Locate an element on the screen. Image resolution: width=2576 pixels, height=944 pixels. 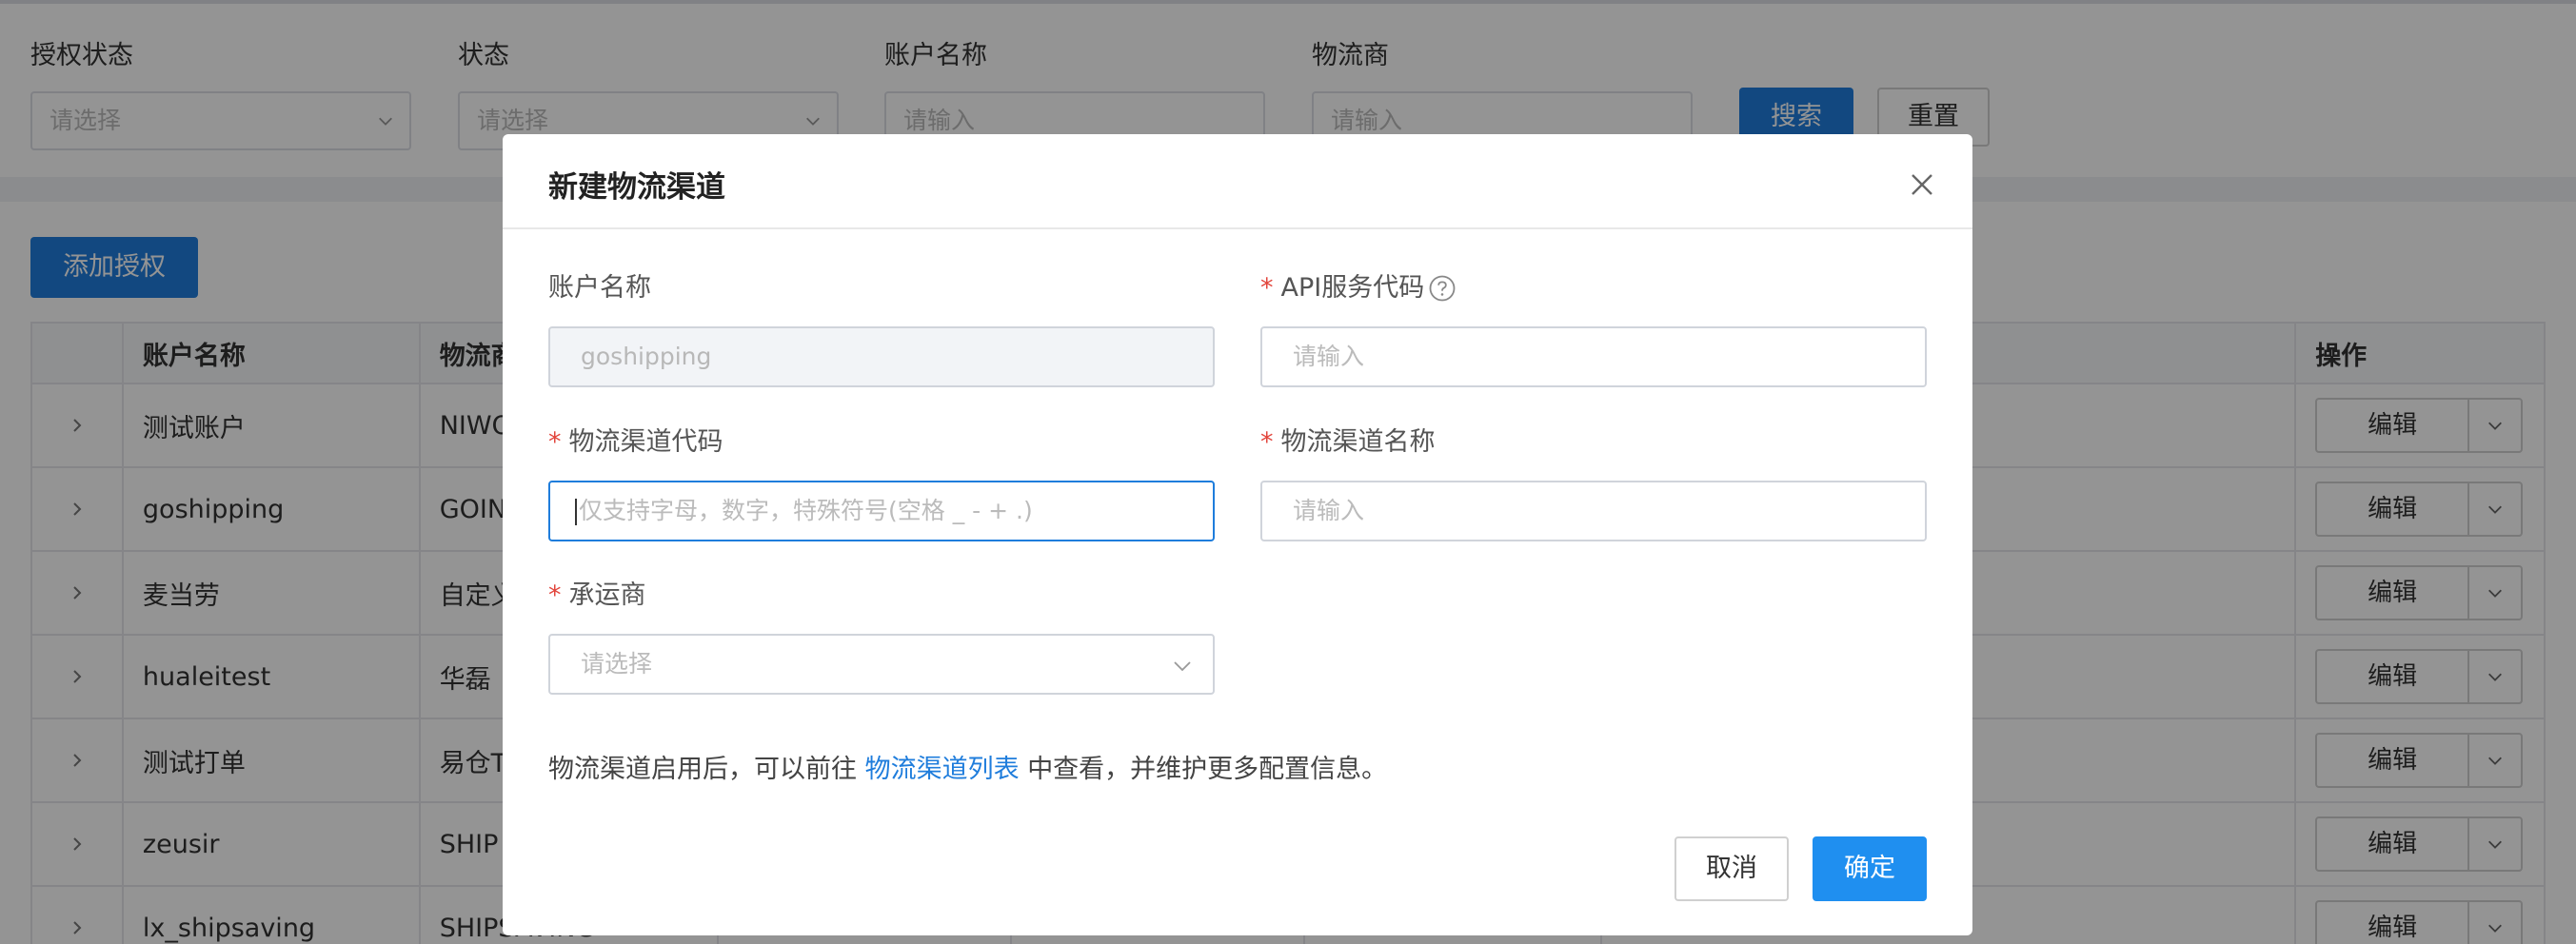
text-caret is located at coordinates (576, 512).